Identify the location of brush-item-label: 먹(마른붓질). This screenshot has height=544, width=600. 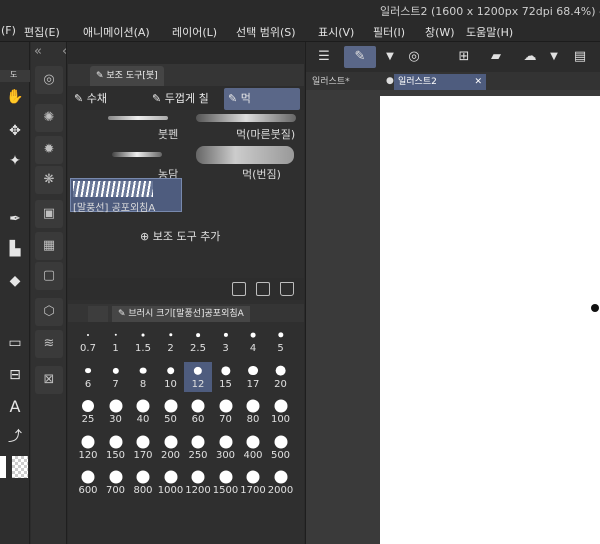
(265, 134).